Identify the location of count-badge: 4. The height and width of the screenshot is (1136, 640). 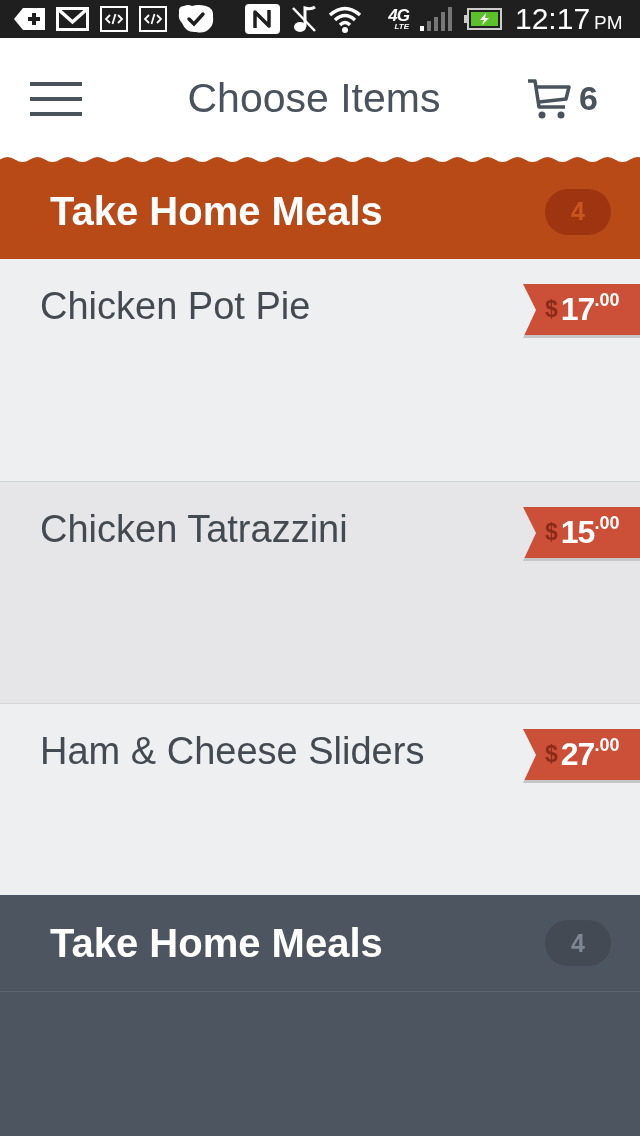
(578, 943).